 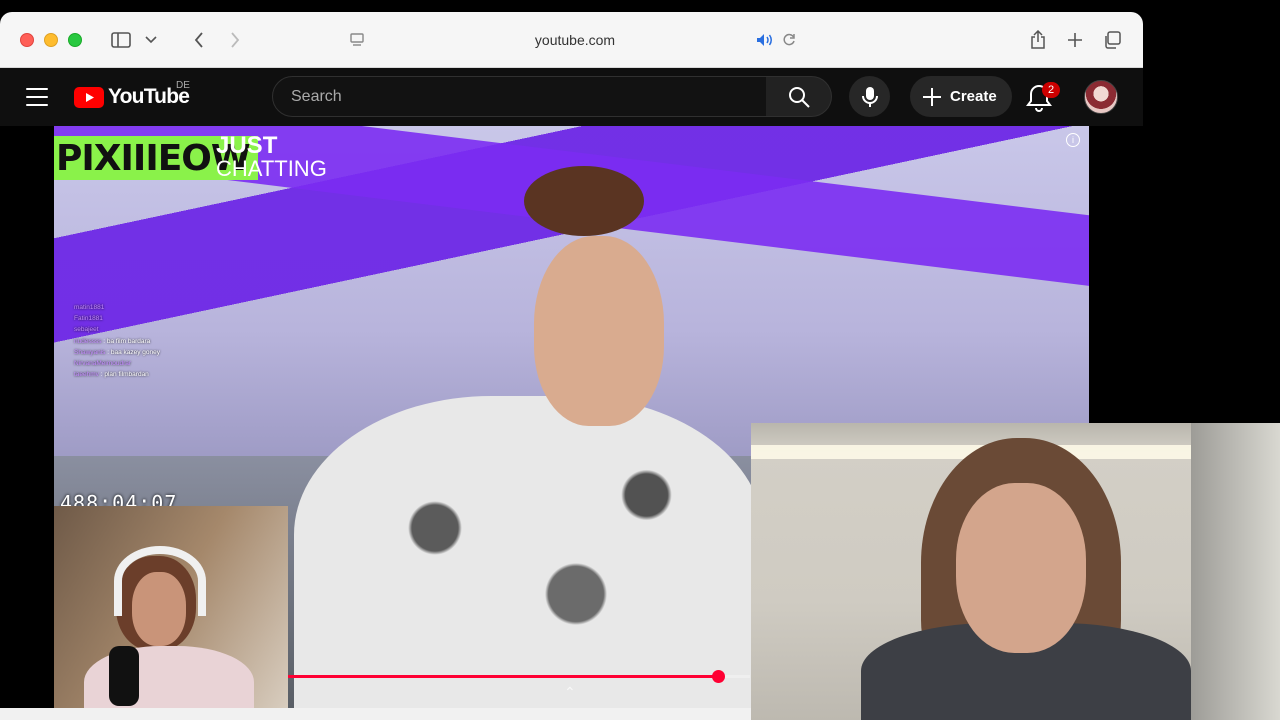 I want to click on chat-username: nudessss, so click(x=88, y=341).